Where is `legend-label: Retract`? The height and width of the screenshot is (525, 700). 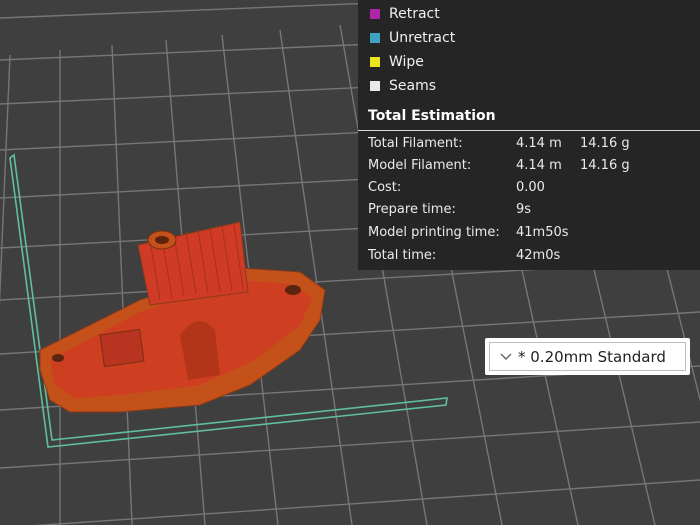
legend-label: Retract is located at coordinates (414, 14).